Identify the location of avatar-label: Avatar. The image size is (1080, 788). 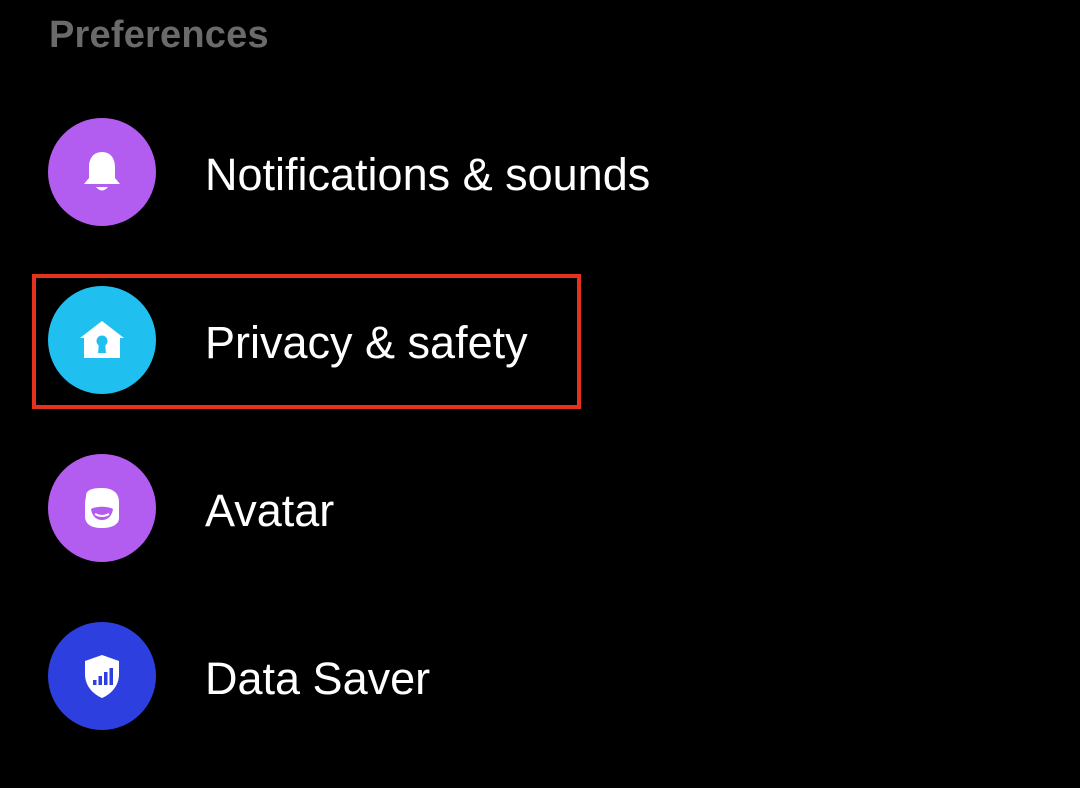
(270, 510).